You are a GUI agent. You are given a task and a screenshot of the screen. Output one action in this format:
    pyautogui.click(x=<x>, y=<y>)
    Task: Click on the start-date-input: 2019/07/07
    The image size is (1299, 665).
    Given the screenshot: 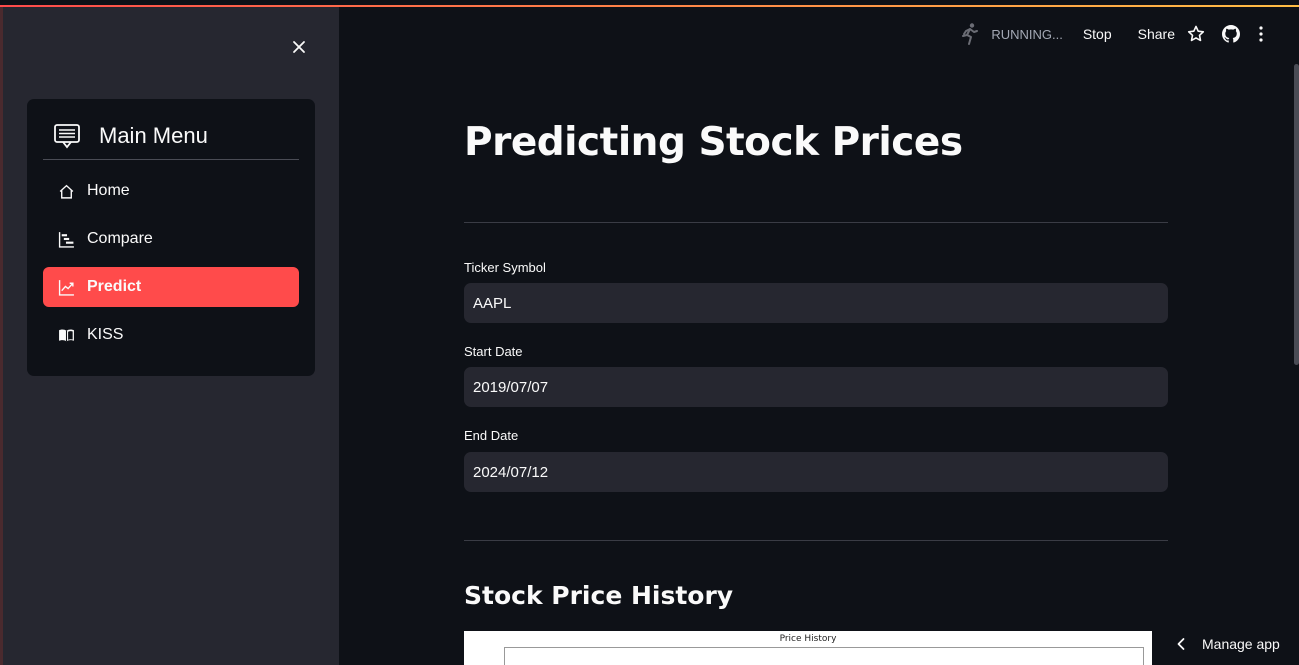 What is the action you would take?
    pyautogui.click(x=816, y=387)
    